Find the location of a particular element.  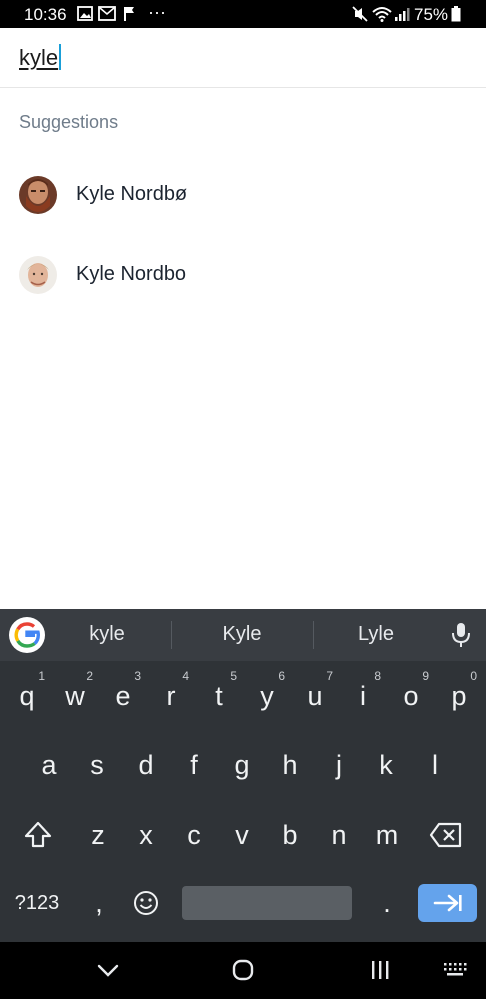

search-bar: kyle is located at coordinates (243, 58).